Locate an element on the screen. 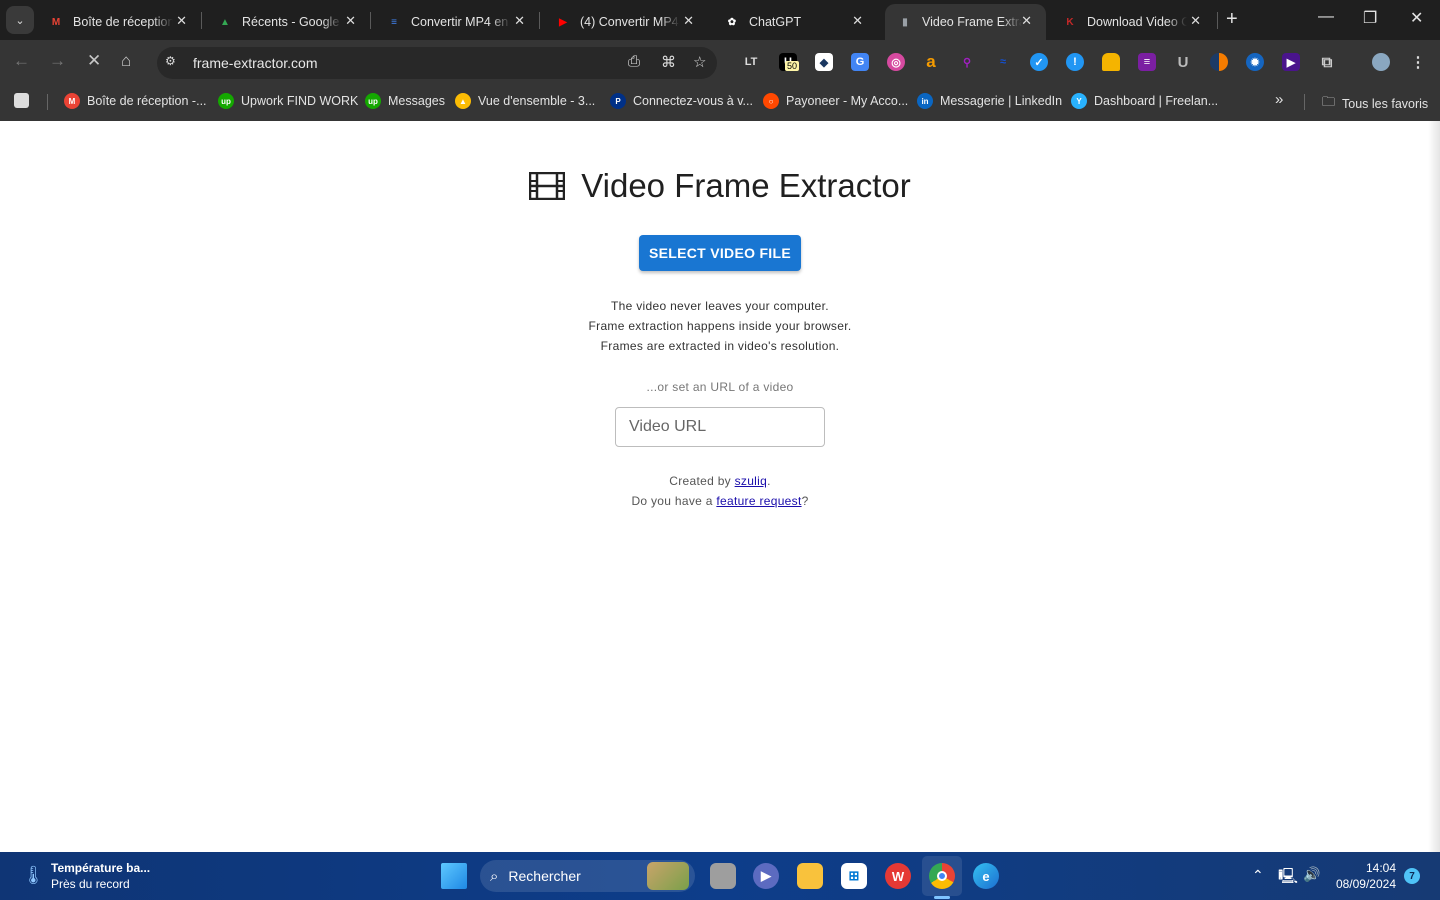 This screenshot has width=1440, height=900. all-bookmarks-folder: 🗀 Tous les favoris is located at coordinates (1375, 104).